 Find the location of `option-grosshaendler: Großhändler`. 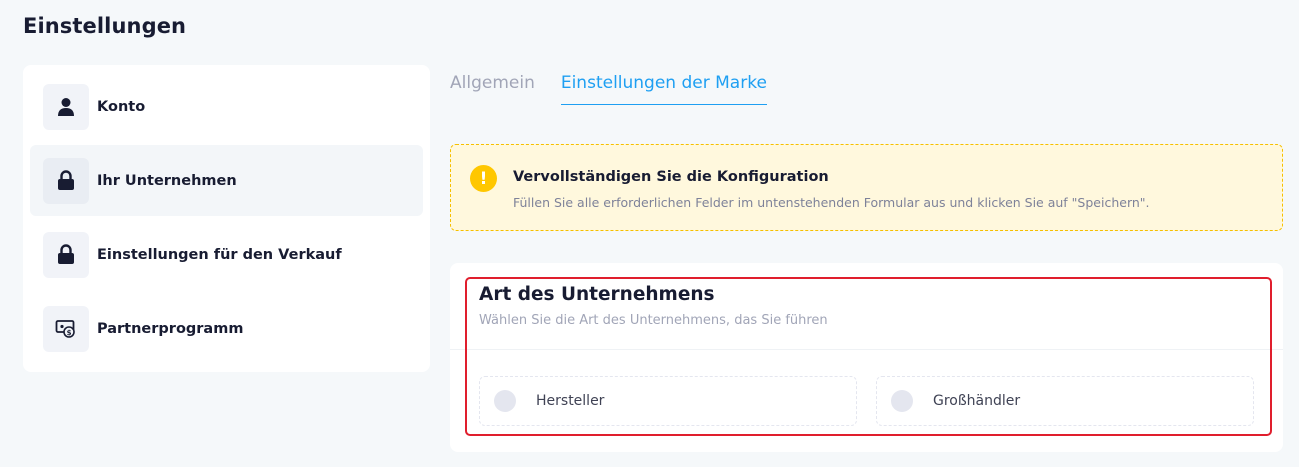

option-grosshaendler: Großhändler is located at coordinates (1065, 401).